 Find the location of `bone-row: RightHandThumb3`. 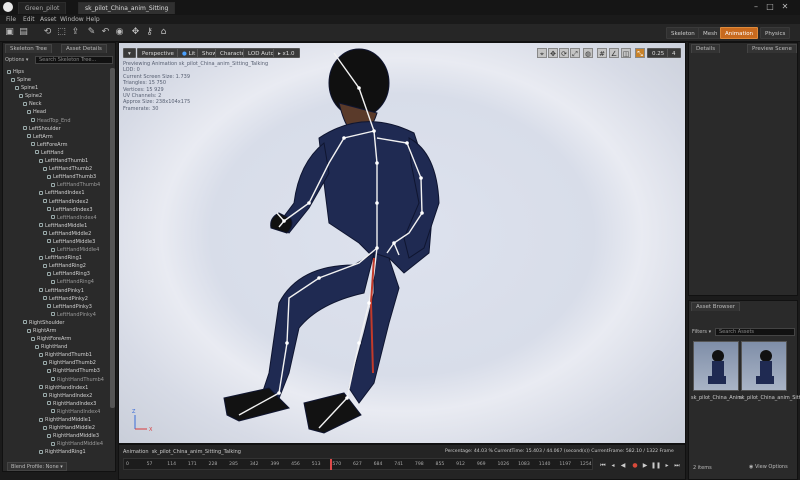

bone-row: RightHandThumb3 is located at coordinates (57, 371).